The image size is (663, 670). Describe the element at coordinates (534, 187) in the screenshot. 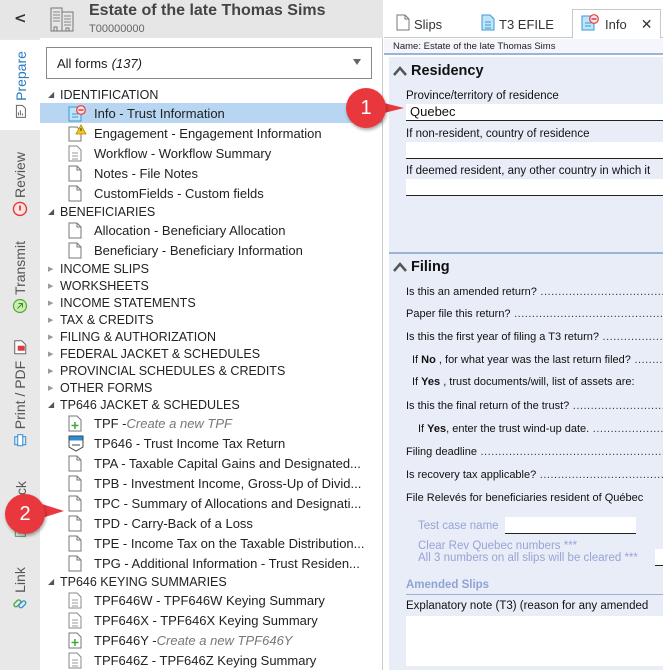

I see `deemed-resident-input` at that location.